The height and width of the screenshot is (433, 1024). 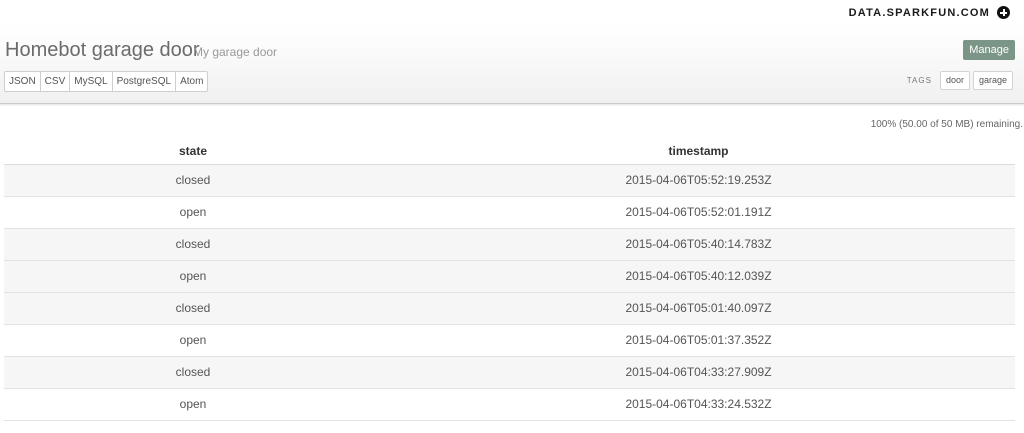 What do you see at coordinates (235, 52) in the screenshot?
I see `page-subtitle: My garage door` at bounding box center [235, 52].